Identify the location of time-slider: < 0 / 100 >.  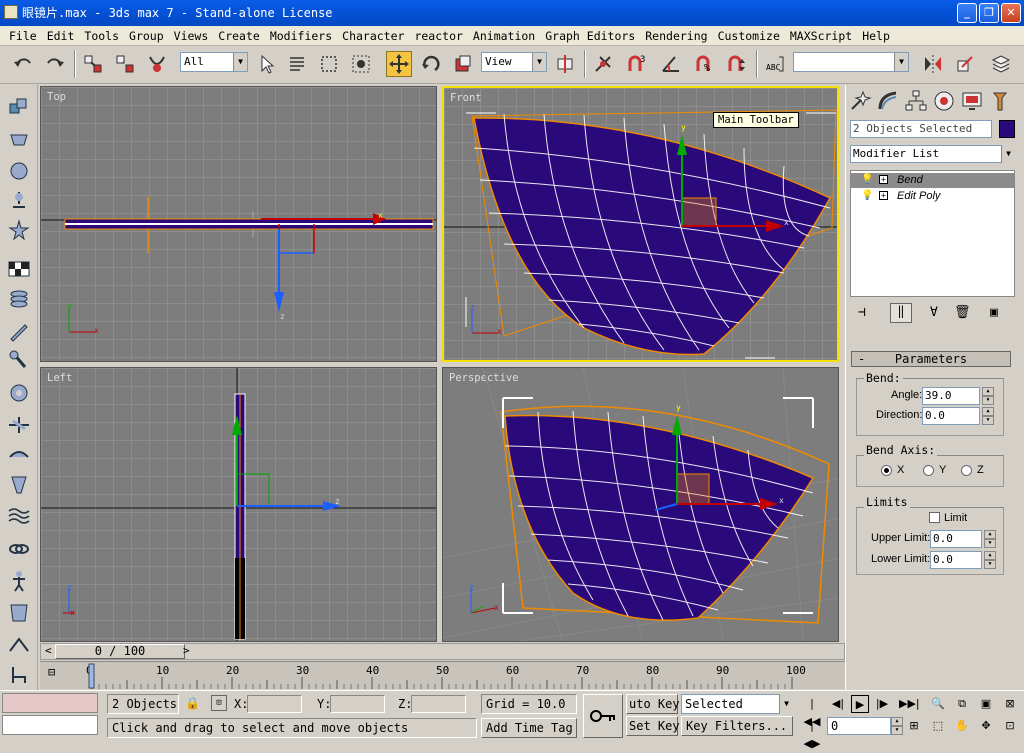
(442, 651).